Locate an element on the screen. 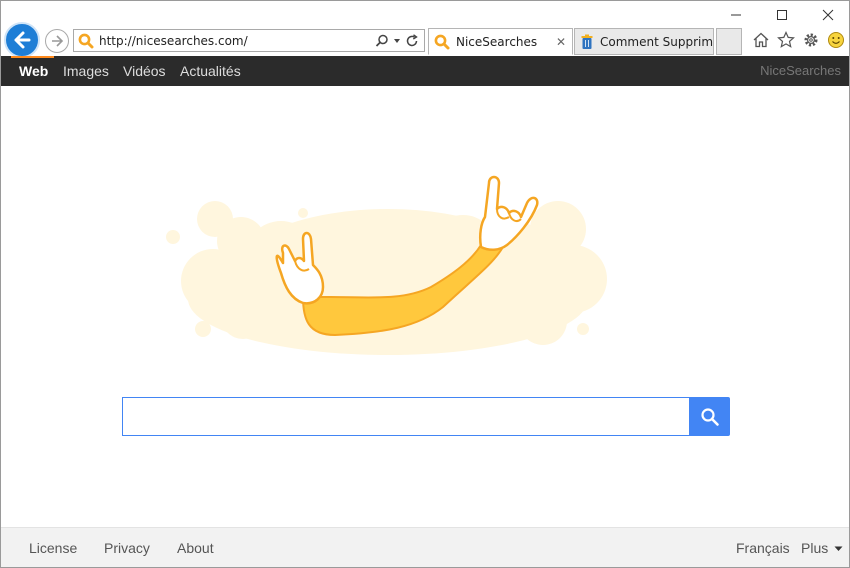  search-input is located at coordinates (406, 416).